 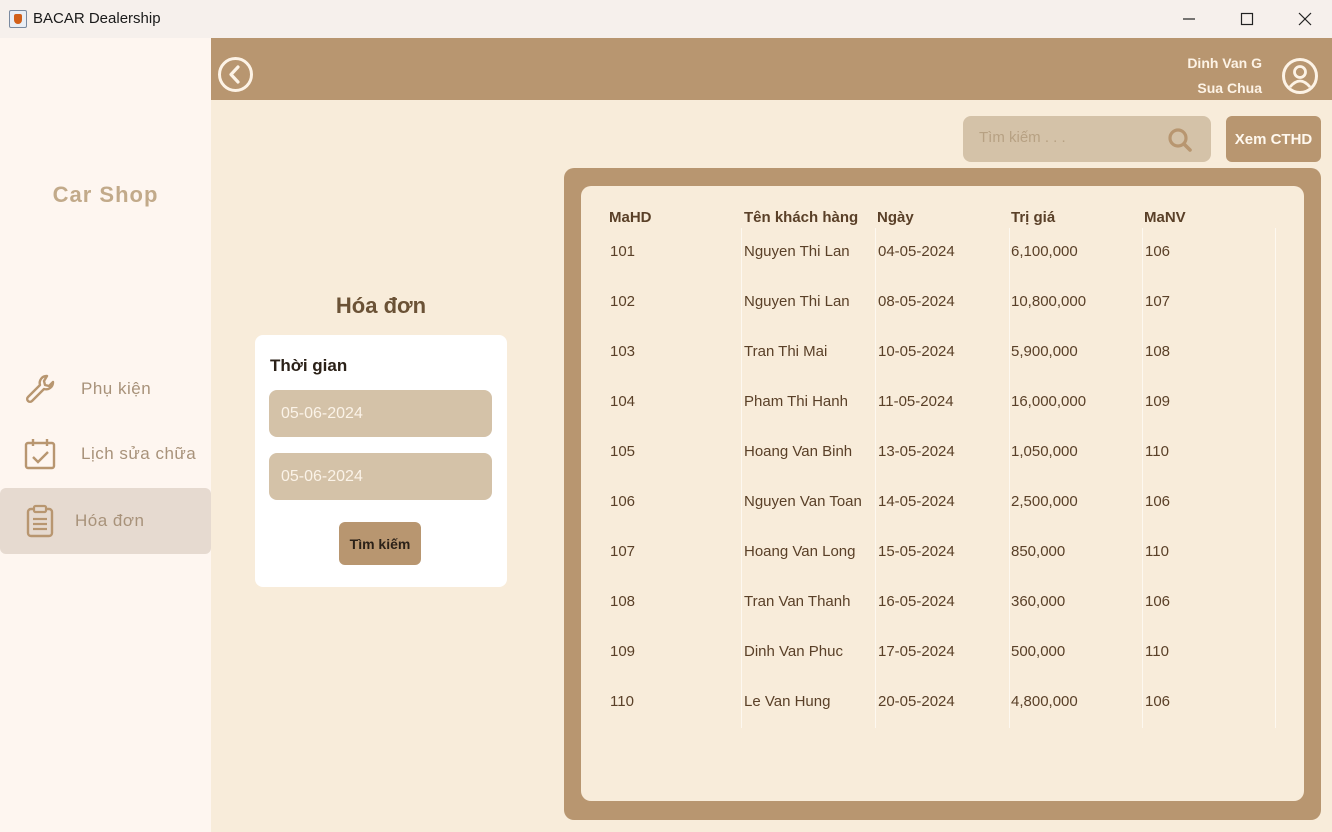 What do you see at coordinates (1069, 137) in the screenshot?
I see `search-input` at bounding box center [1069, 137].